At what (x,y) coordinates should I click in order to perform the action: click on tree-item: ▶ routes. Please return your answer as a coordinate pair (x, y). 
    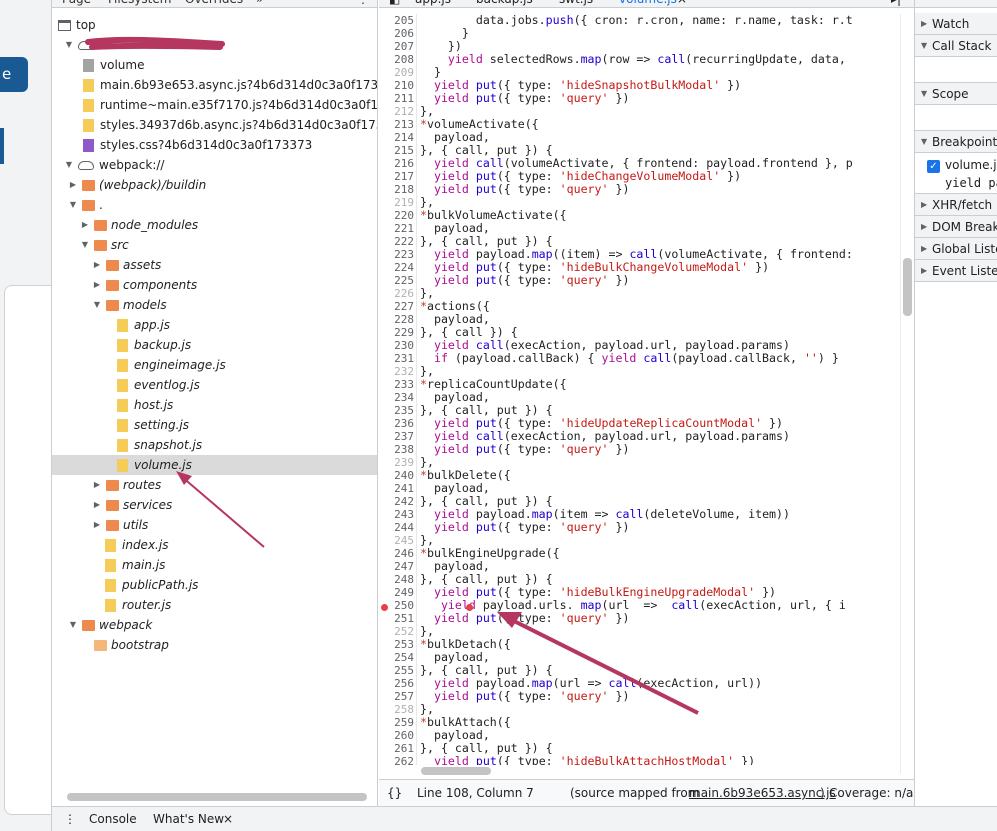
    Looking at the image, I should click on (214, 485).